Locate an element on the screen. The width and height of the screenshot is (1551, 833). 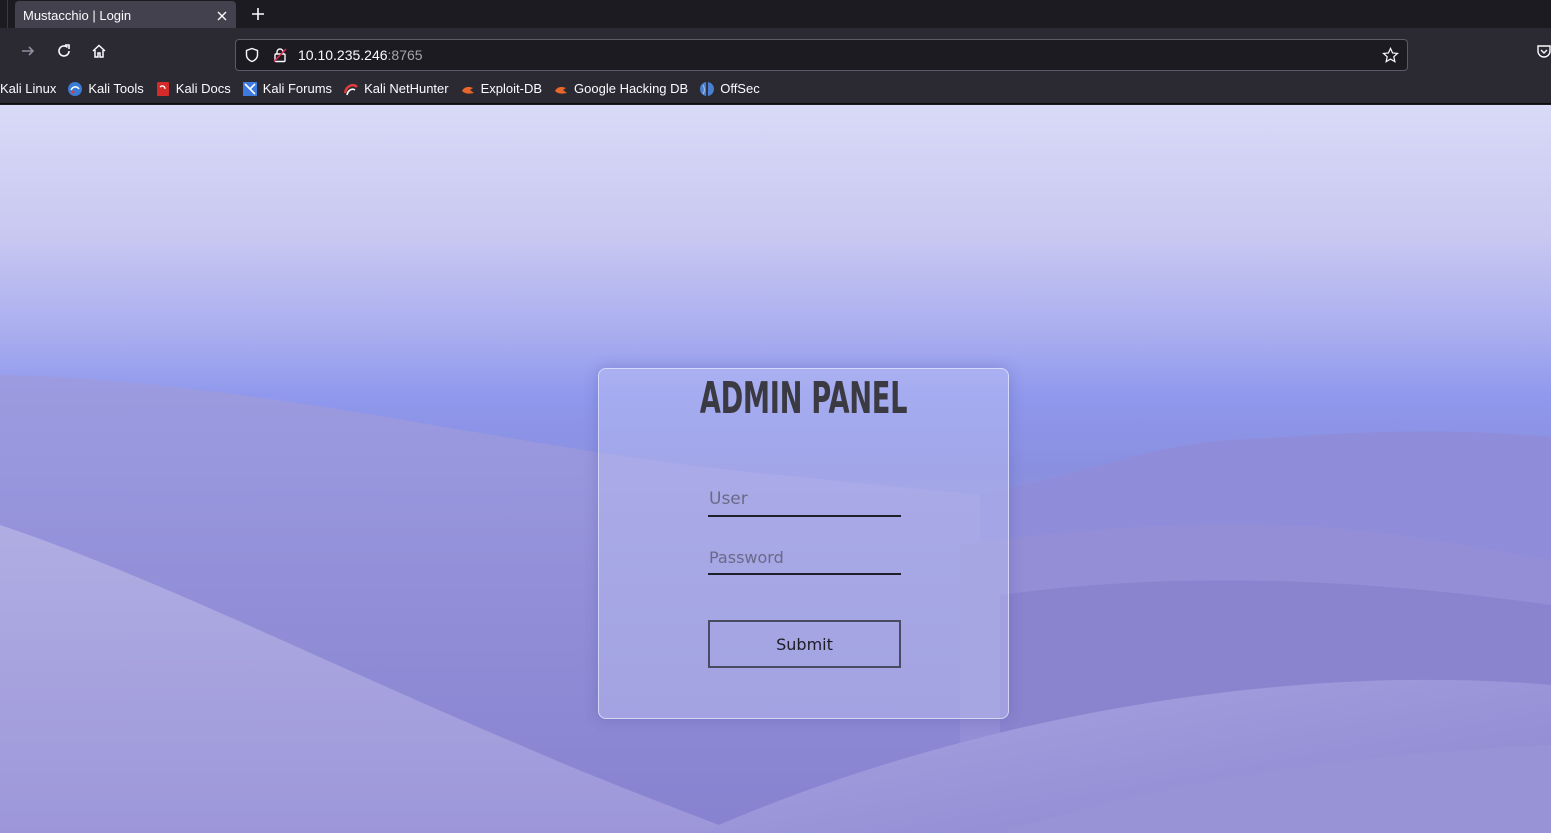
new-tab-icon is located at coordinates (258, 14).